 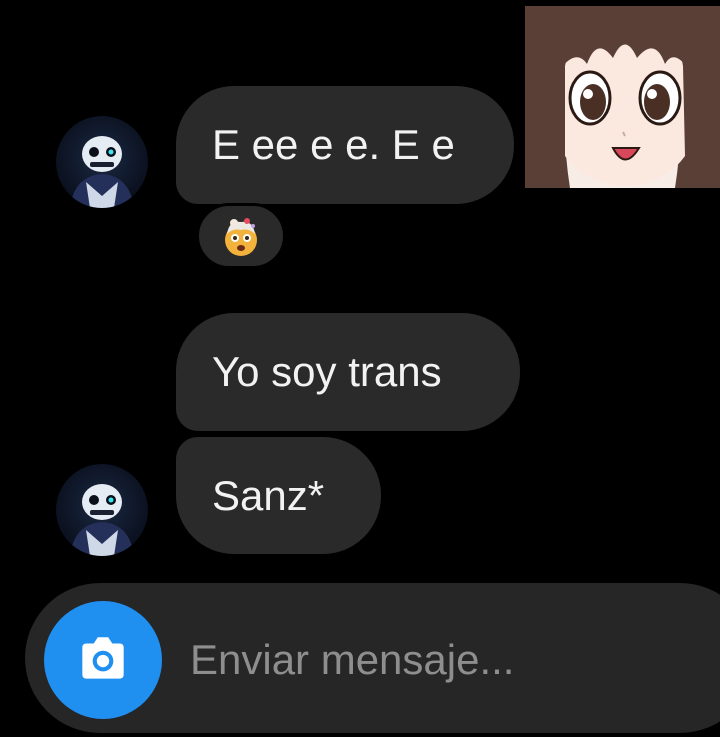 What do you see at coordinates (268, 495) in the screenshot?
I see `message-text: Sanz*` at bounding box center [268, 495].